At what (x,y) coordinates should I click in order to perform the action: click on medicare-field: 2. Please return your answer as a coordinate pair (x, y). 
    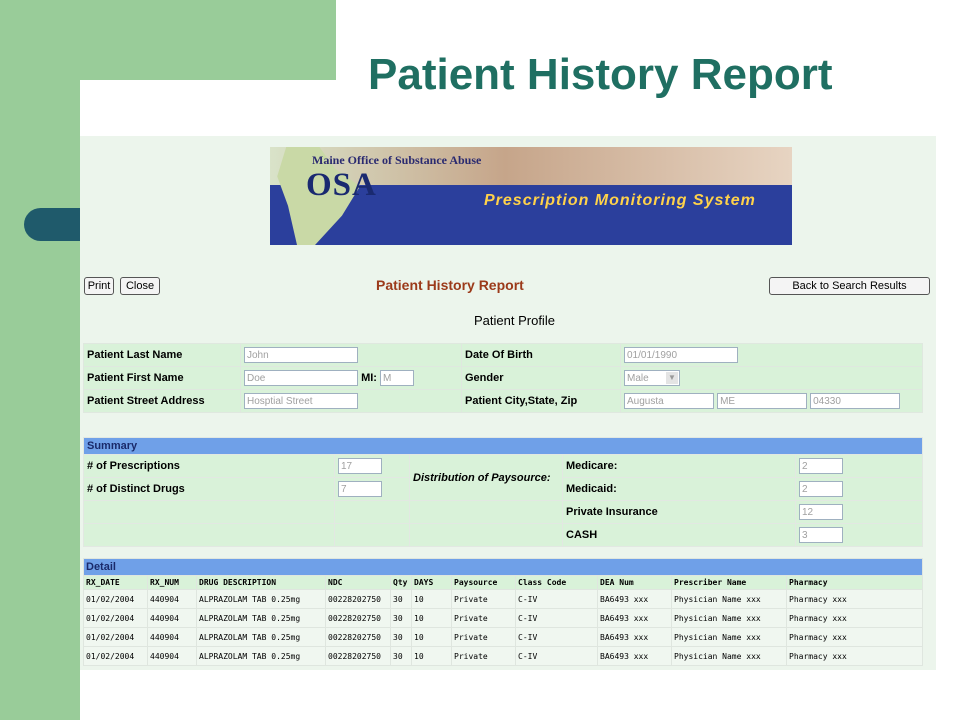
    Looking at the image, I should click on (821, 466).